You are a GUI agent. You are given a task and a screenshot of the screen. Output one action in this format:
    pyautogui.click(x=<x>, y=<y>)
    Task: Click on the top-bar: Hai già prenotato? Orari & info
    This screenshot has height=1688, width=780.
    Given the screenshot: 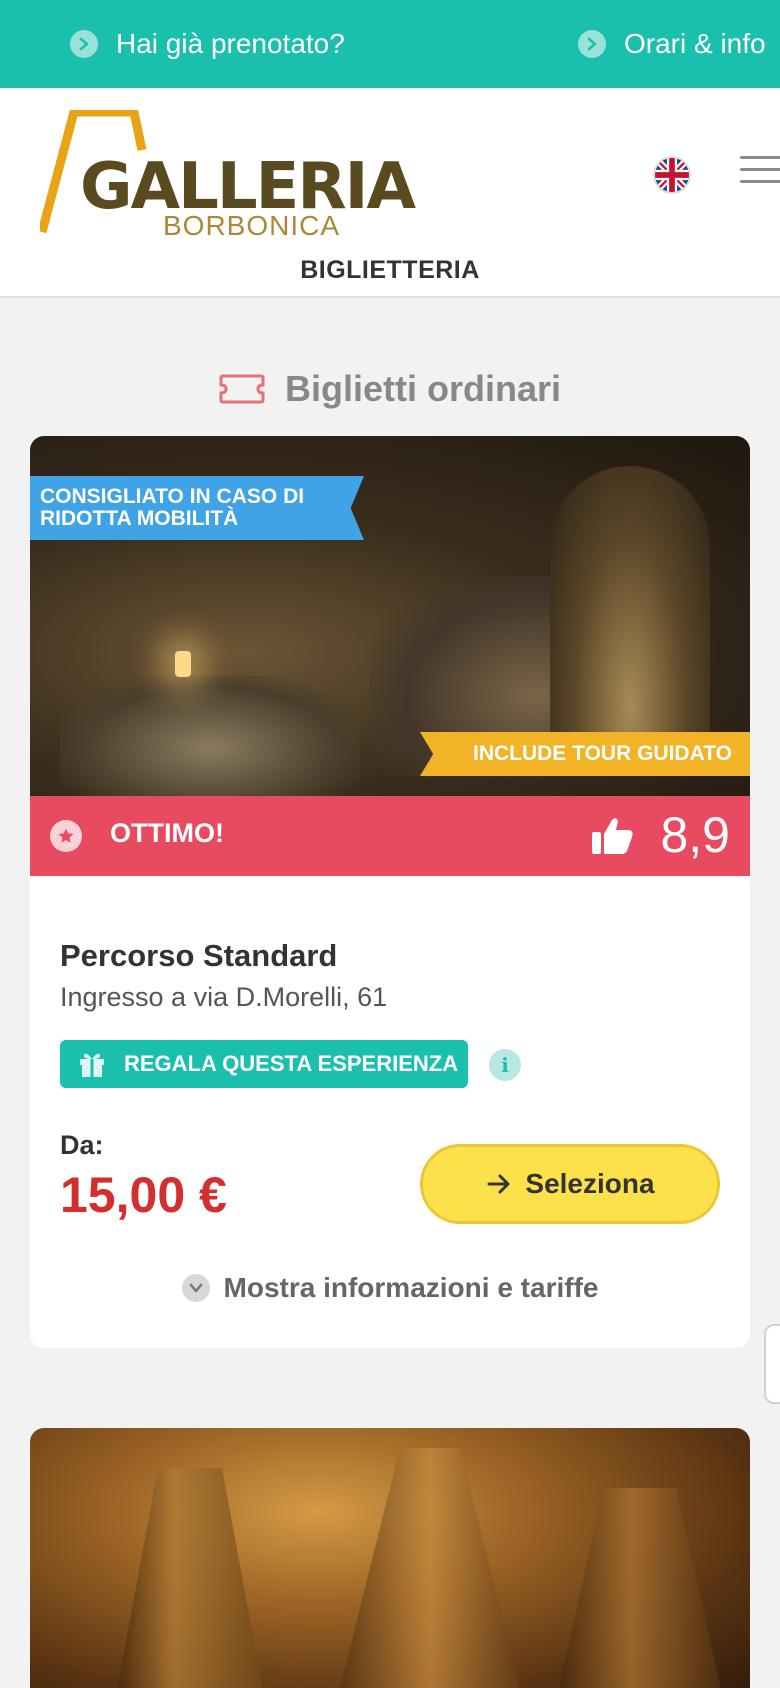 What is the action you would take?
    pyautogui.click(x=390, y=44)
    